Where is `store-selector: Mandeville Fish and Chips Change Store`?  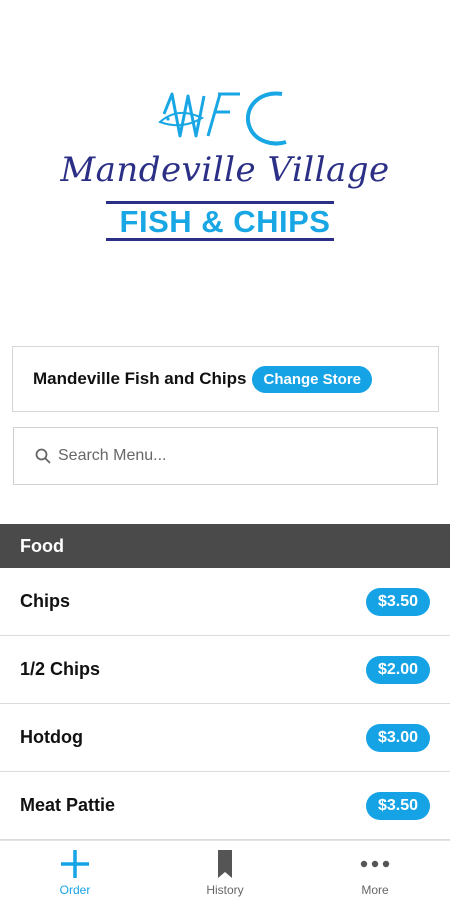 store-selector: Mandeville Fish and Chips Change Store is located at coordinates (225, 379).